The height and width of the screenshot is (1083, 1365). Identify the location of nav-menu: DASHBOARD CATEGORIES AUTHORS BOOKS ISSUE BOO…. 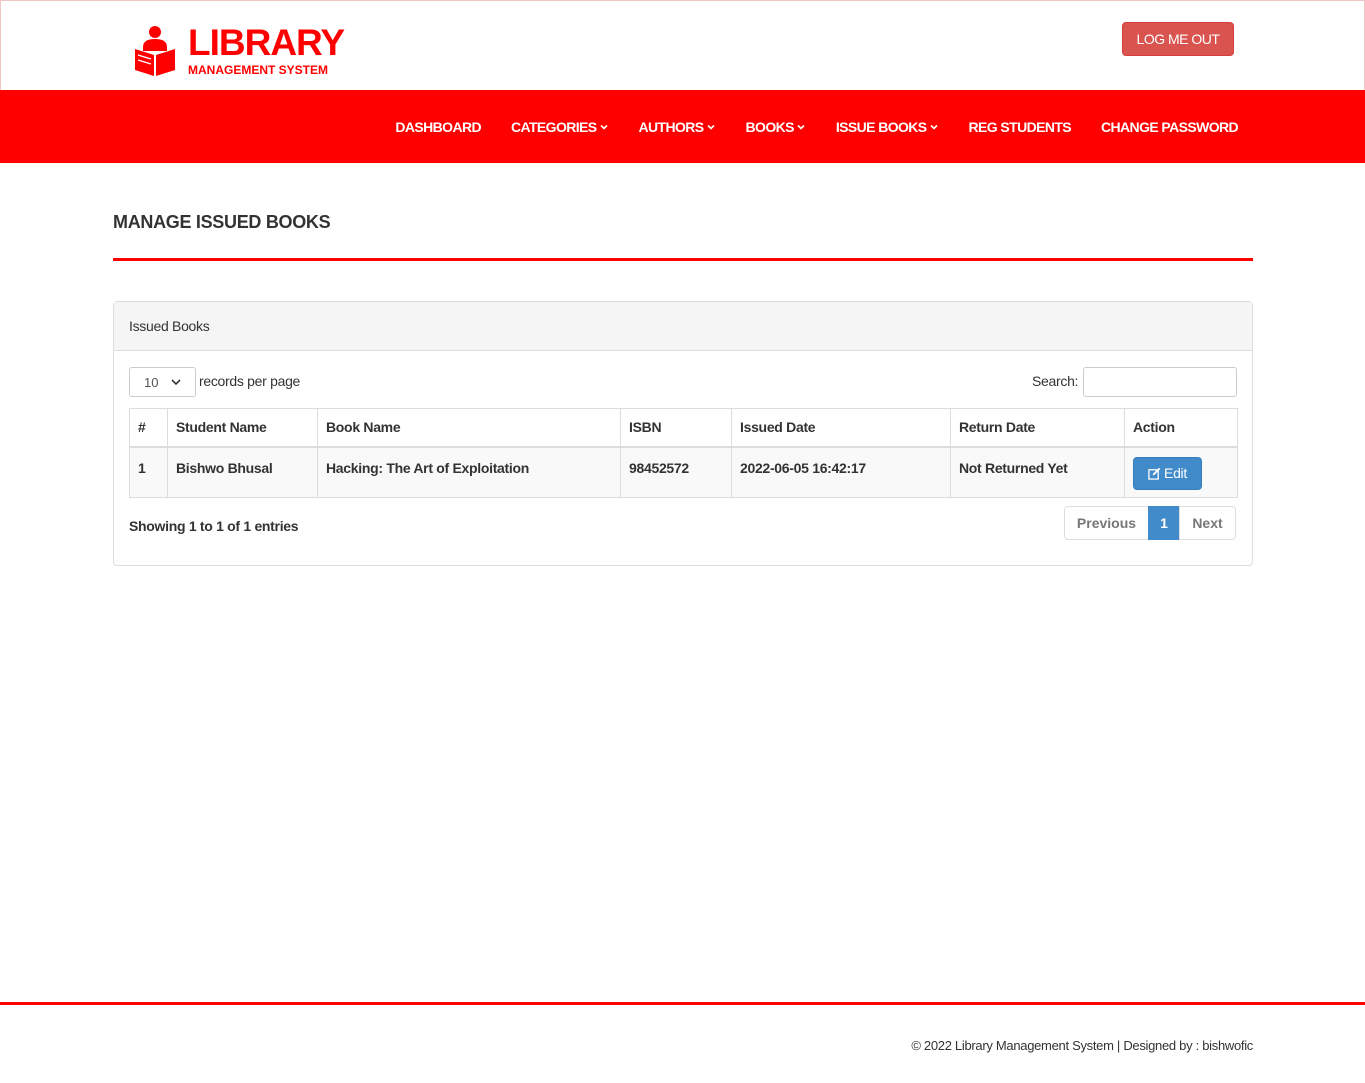
(816, 126).